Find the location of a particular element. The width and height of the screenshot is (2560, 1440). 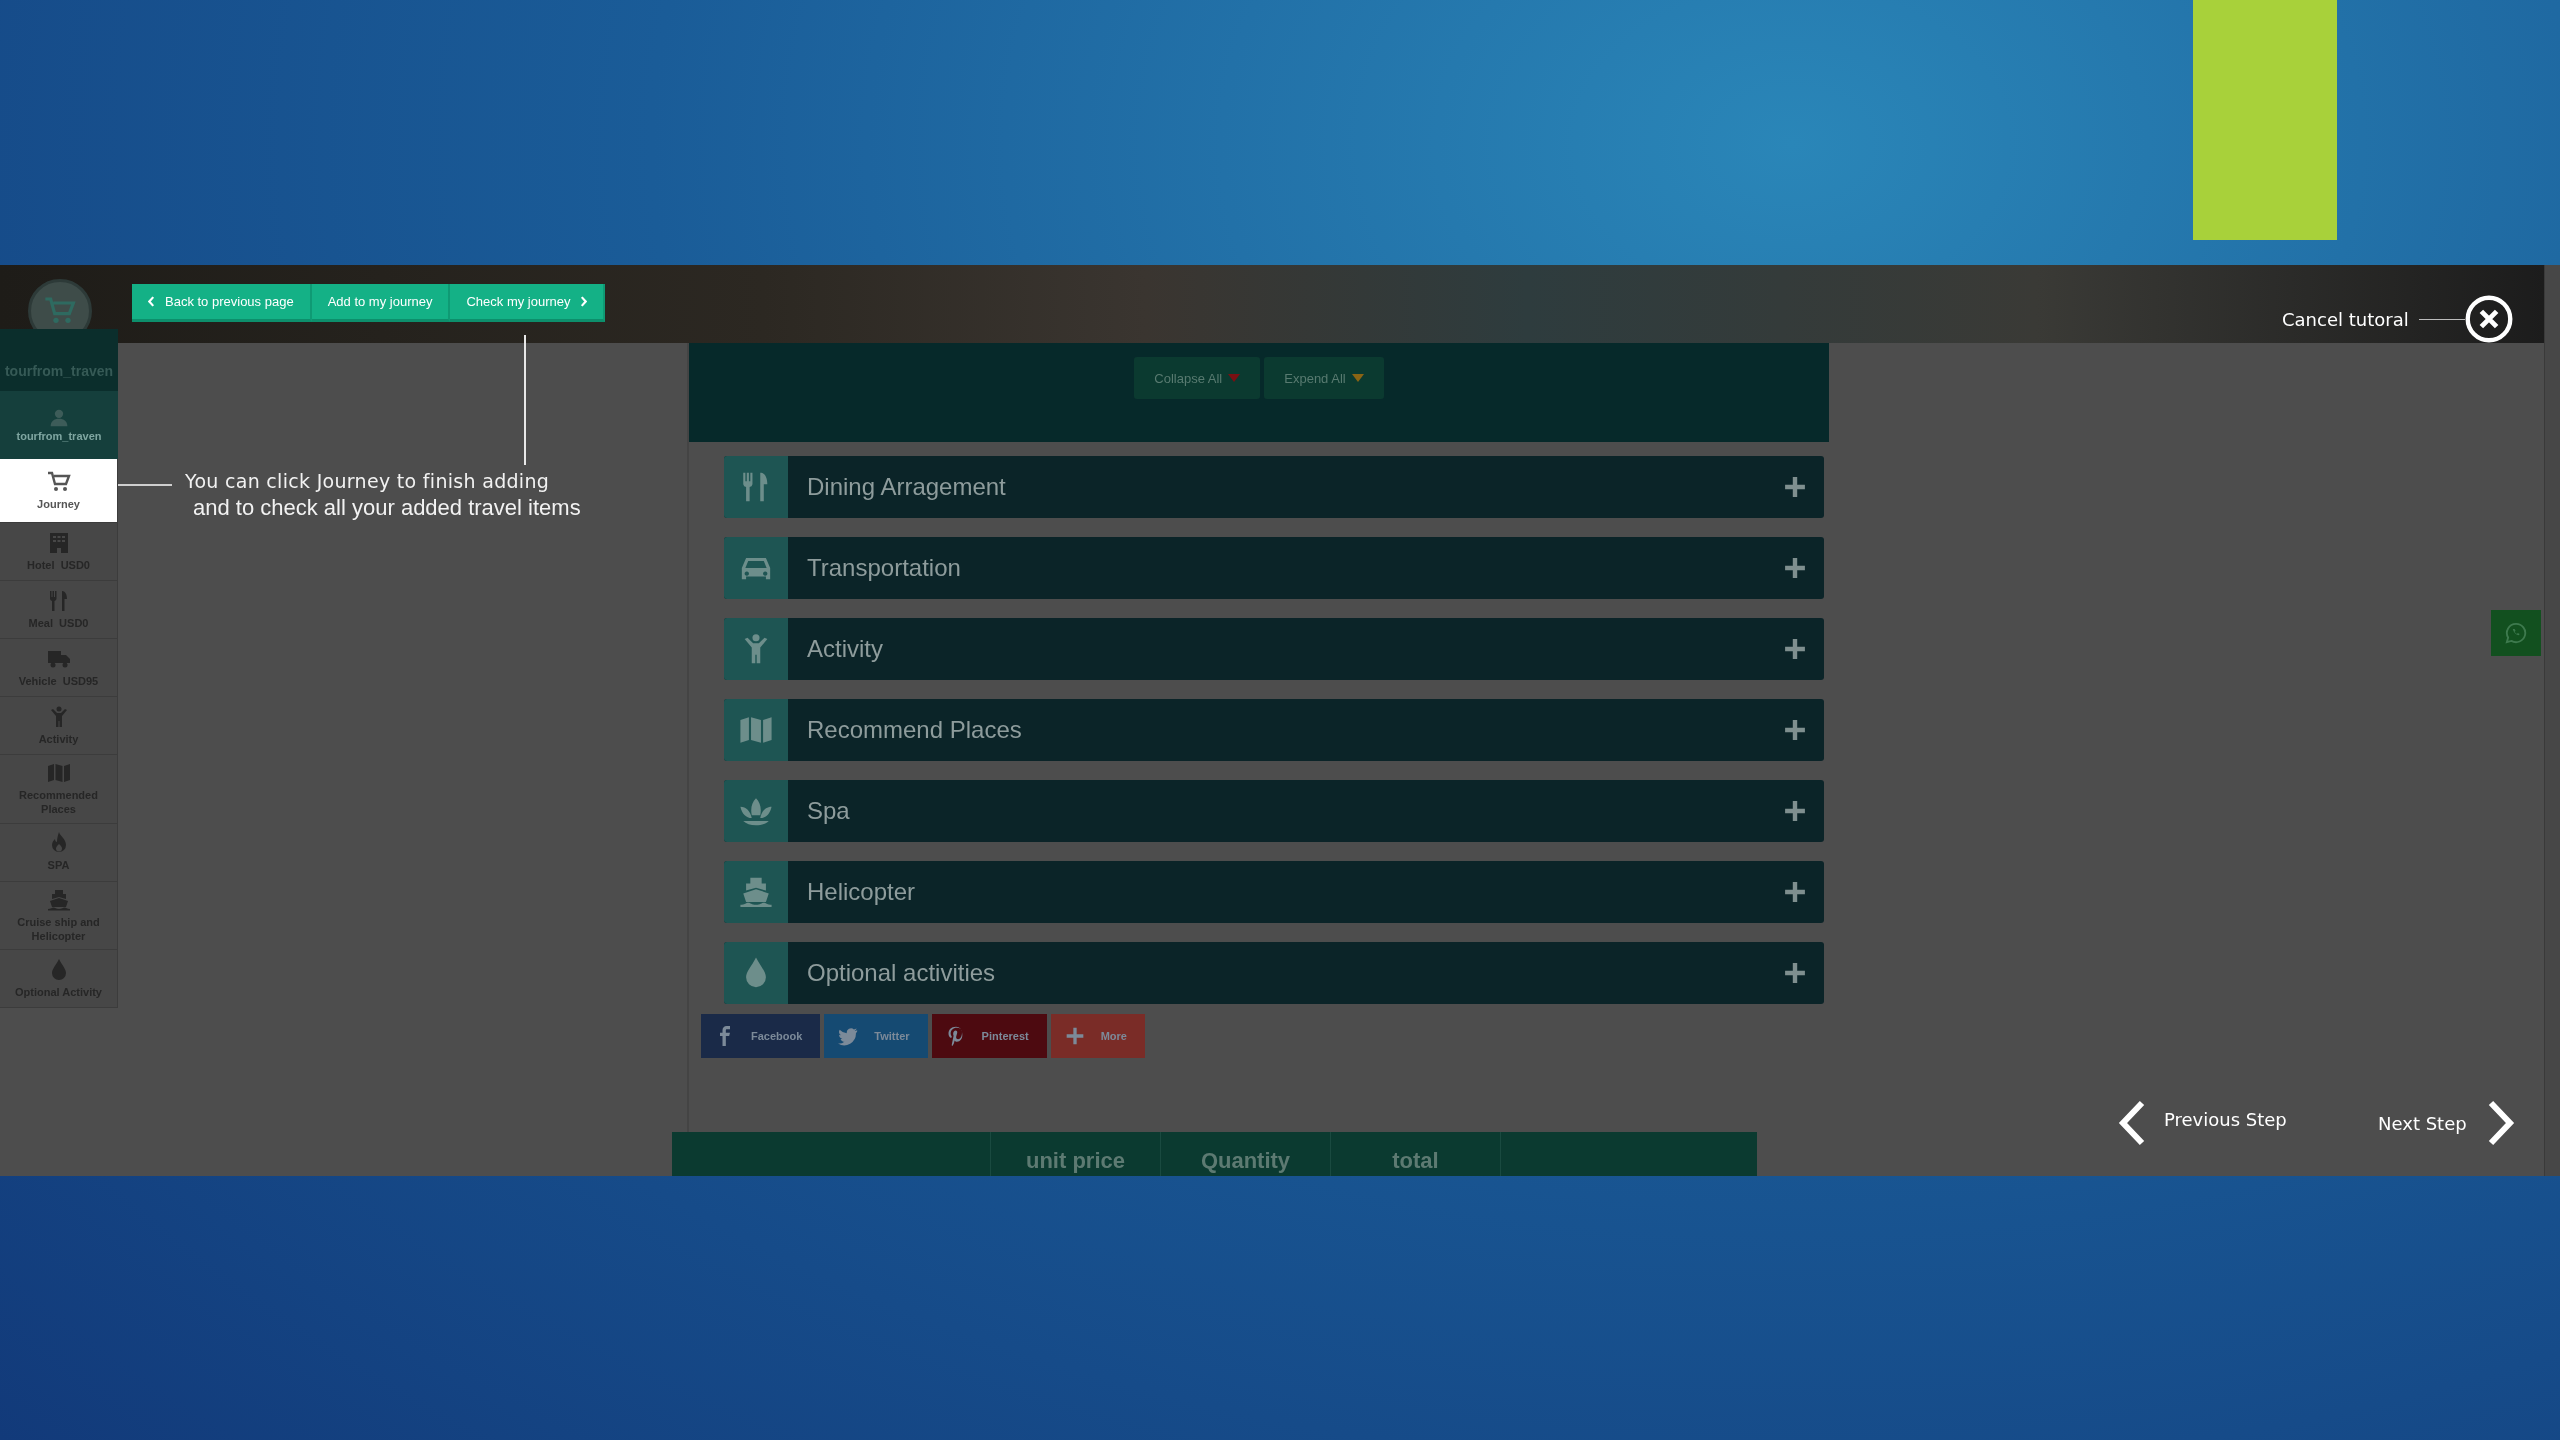

bird-icon is located at coordinates (848, 1036).